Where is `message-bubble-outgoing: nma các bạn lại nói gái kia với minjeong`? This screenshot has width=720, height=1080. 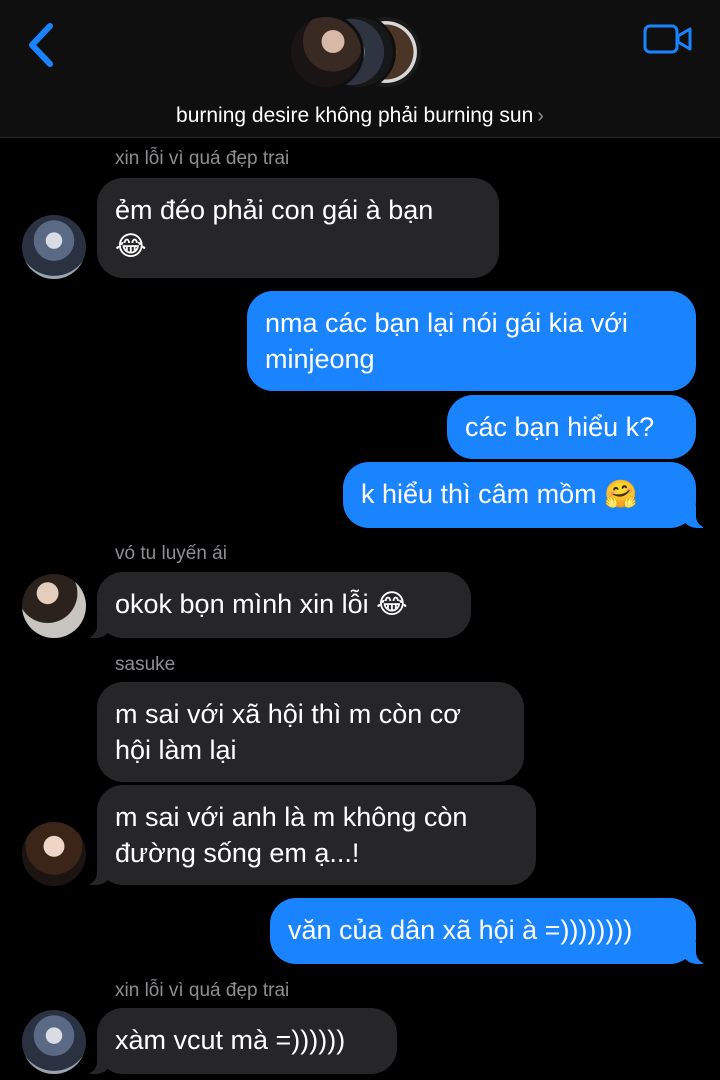 message-bubble-outgoing: nma các bạn lại nói gái kia với minjeong is located at coordinates (471, 341).